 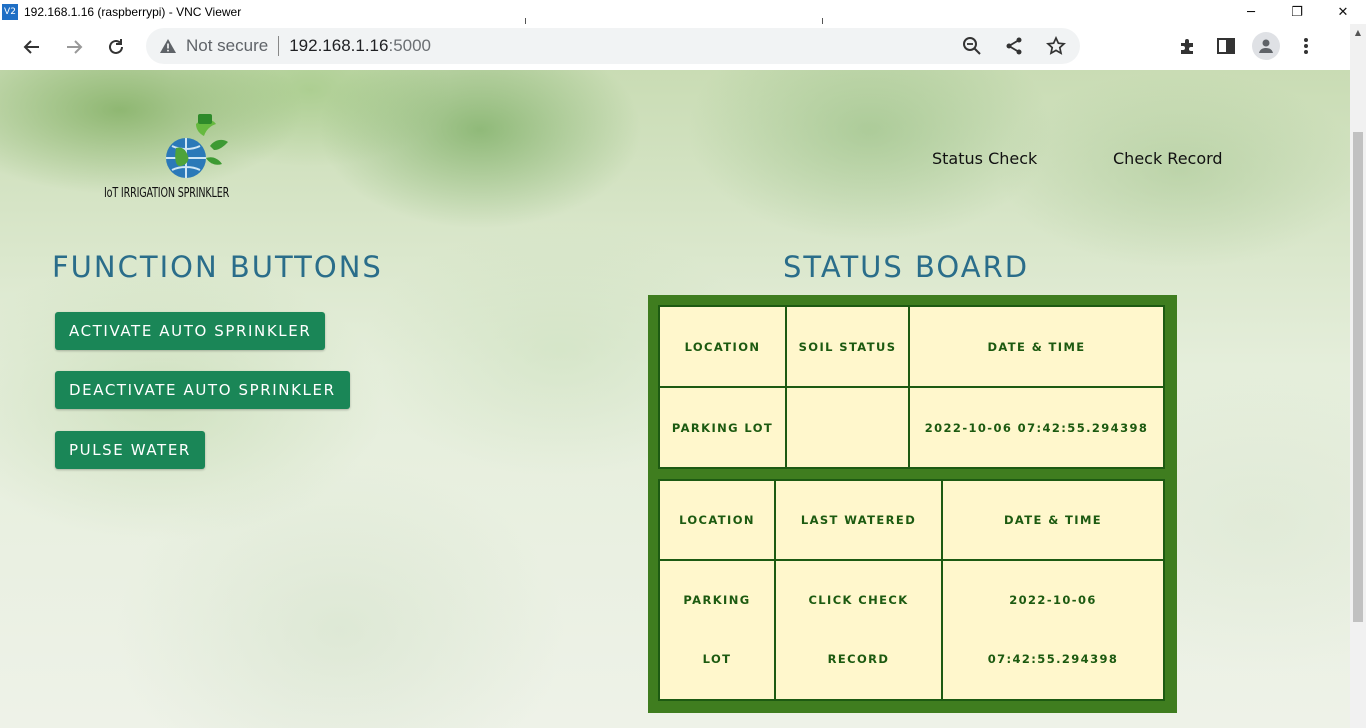 What do you see at coordinates (1266, 46) in the screenshot?
I see `profile-icon` at bounding box center [1266, 46].